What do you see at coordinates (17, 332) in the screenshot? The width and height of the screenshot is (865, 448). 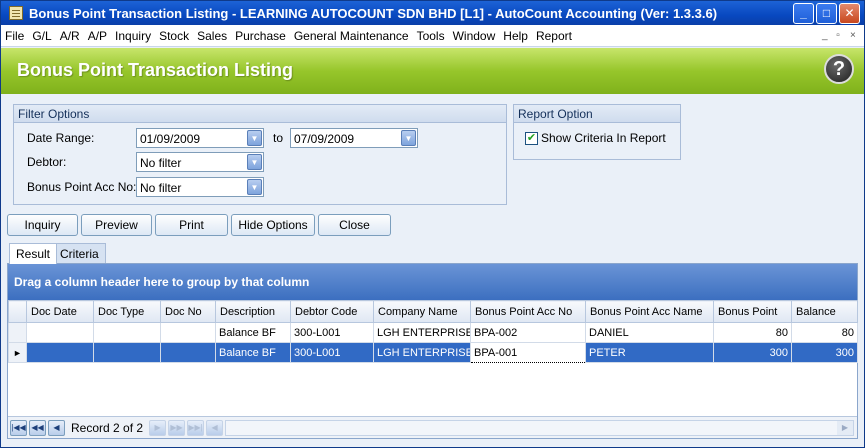 I see `row-indicator` at bounding box center [17, 332].